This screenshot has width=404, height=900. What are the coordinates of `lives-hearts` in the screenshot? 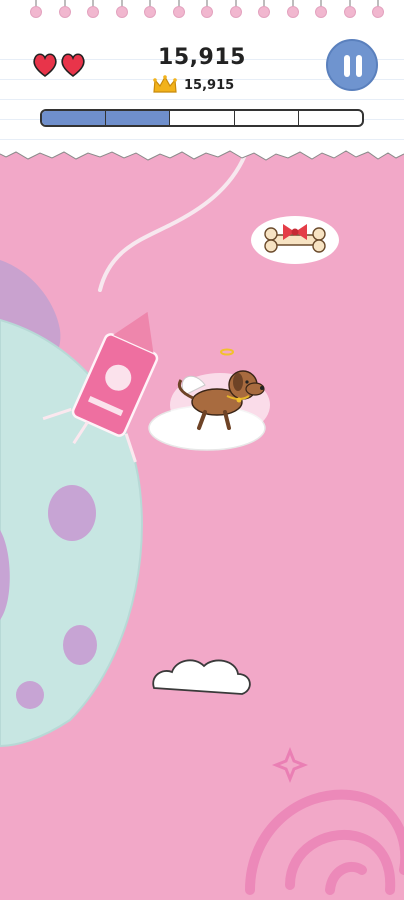 It's located at (59, 65).